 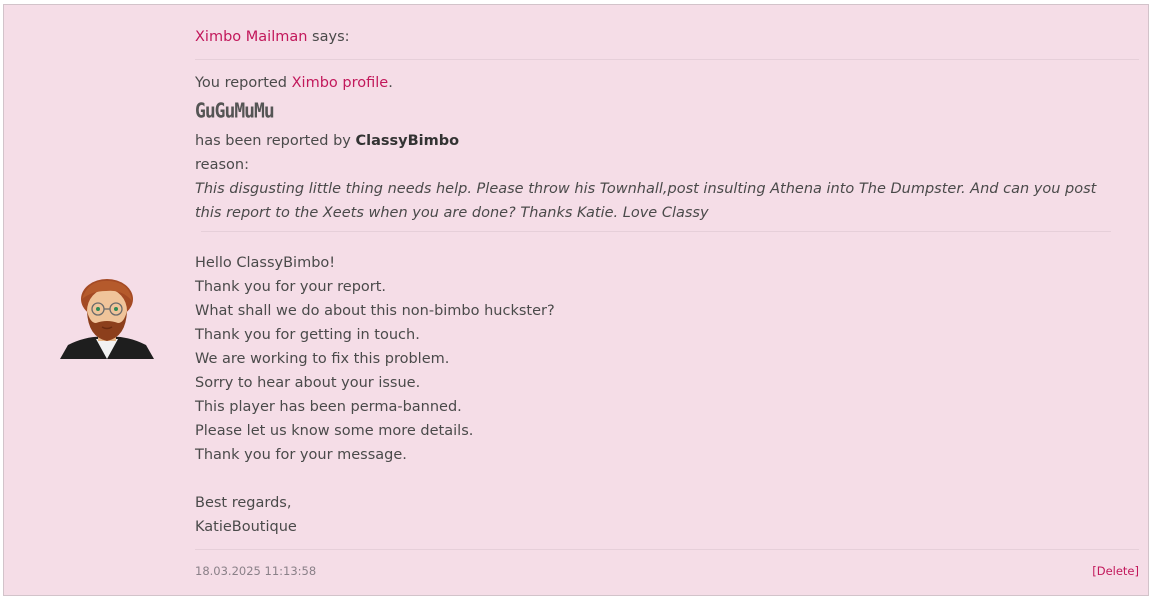 I want to click on delete-button: [Delete], so click(x=1115, y=571).